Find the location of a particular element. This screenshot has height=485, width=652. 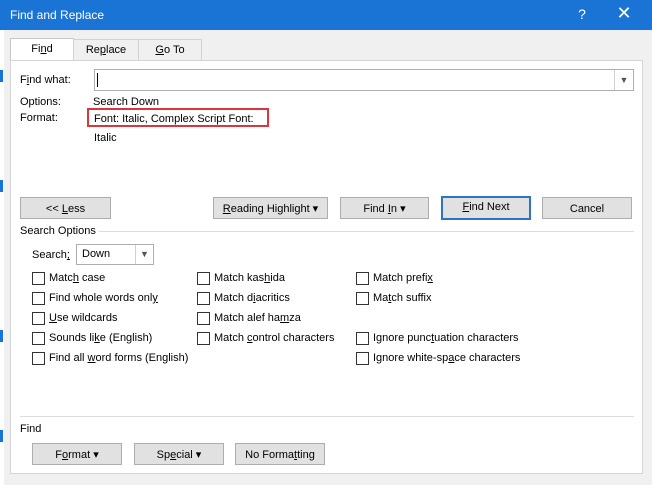

label-post: e (English) is located at coordinates (126, 338).